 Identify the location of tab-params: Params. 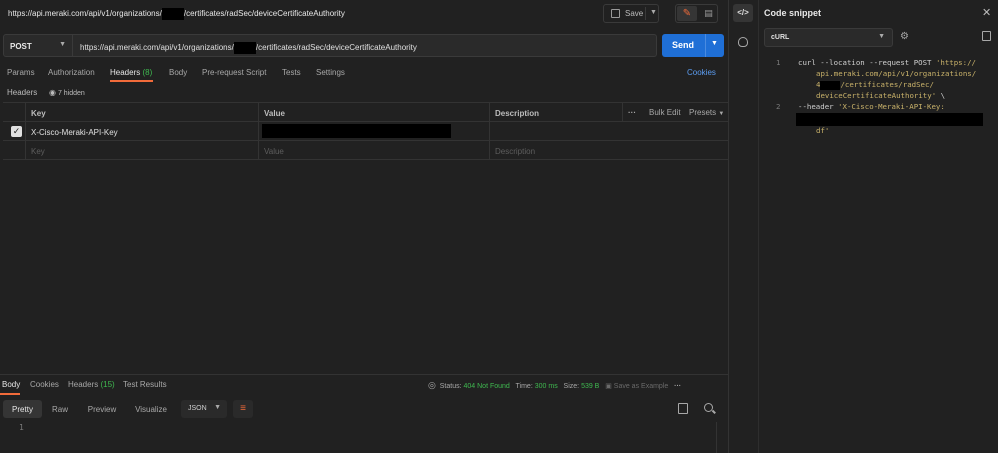
(21, 72).